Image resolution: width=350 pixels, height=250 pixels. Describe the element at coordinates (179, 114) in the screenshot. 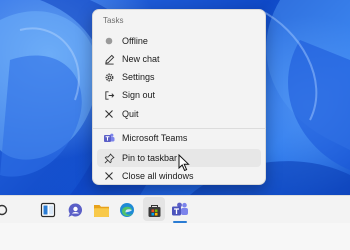

I see `menu-item-quit: Quit` at that location.